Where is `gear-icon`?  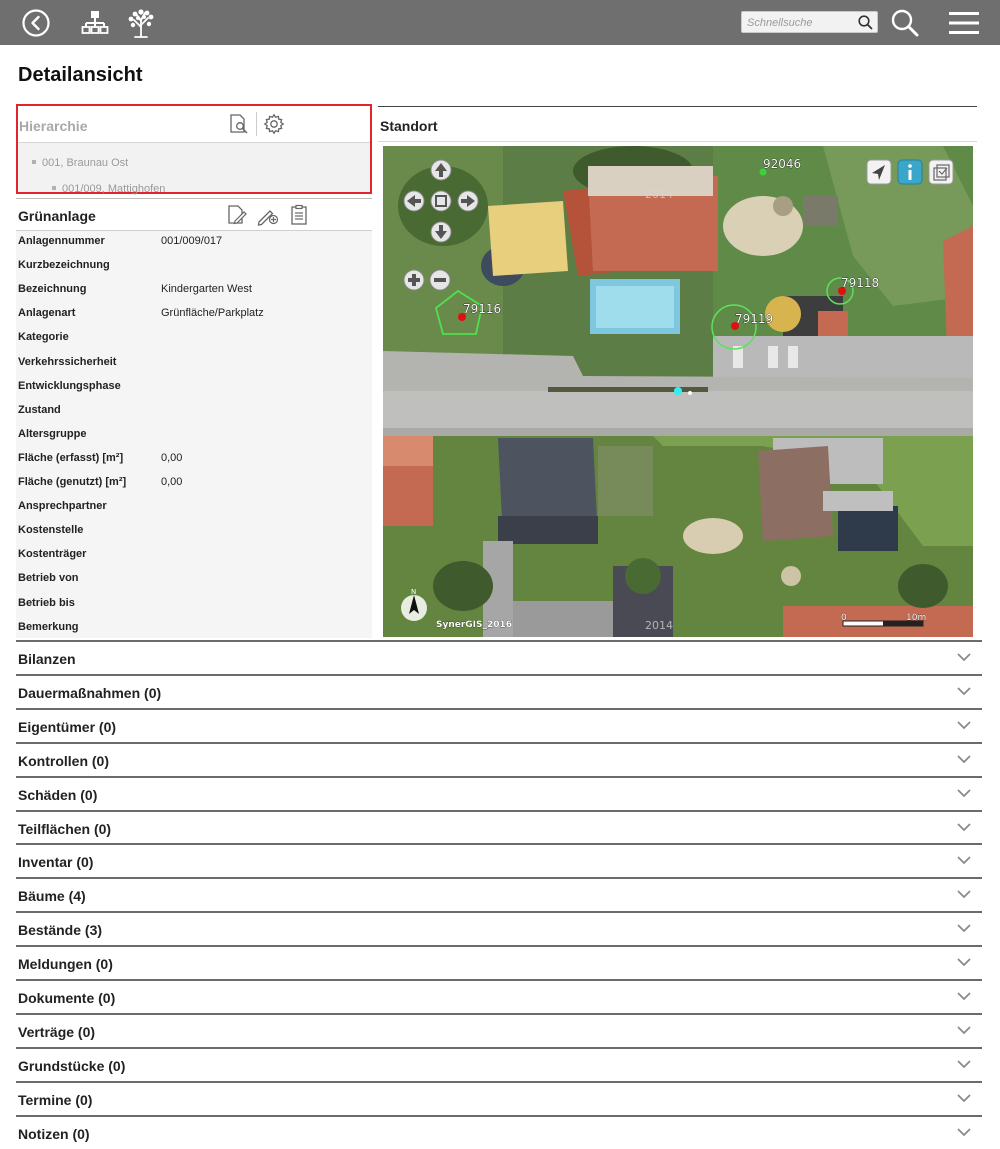
gear-icon is located at coordinates (274, 124).